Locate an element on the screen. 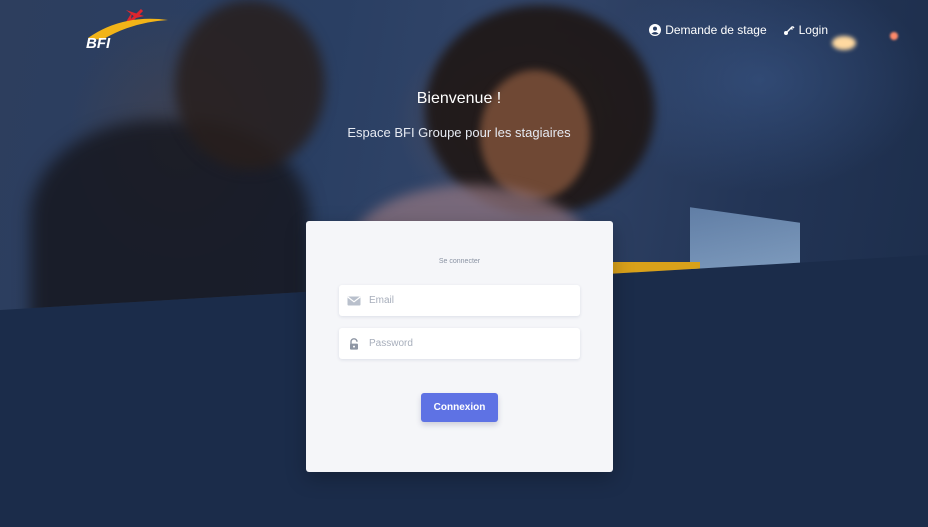  password-field is located at coordinates (459, 343).